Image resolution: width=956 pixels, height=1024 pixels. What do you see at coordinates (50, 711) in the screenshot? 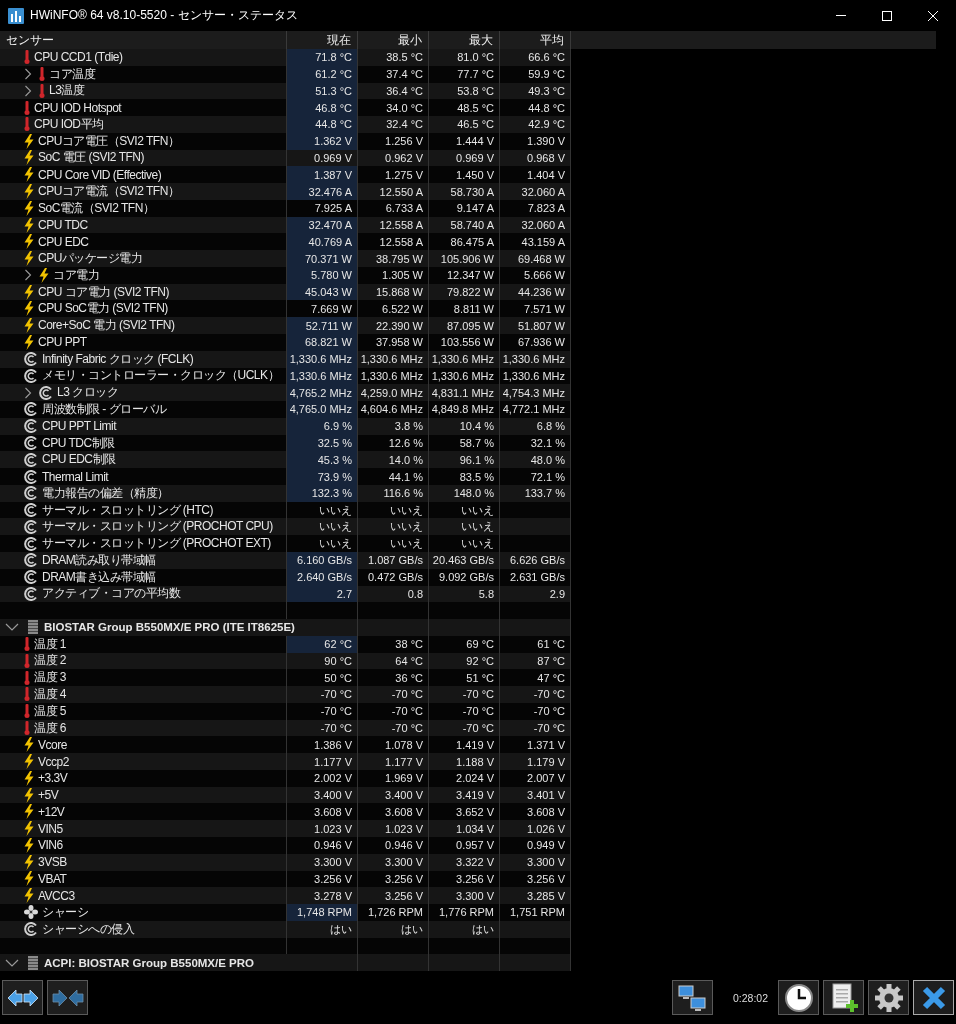
I see `sensor-label: 温度 5` at bounding box center [50, 711].